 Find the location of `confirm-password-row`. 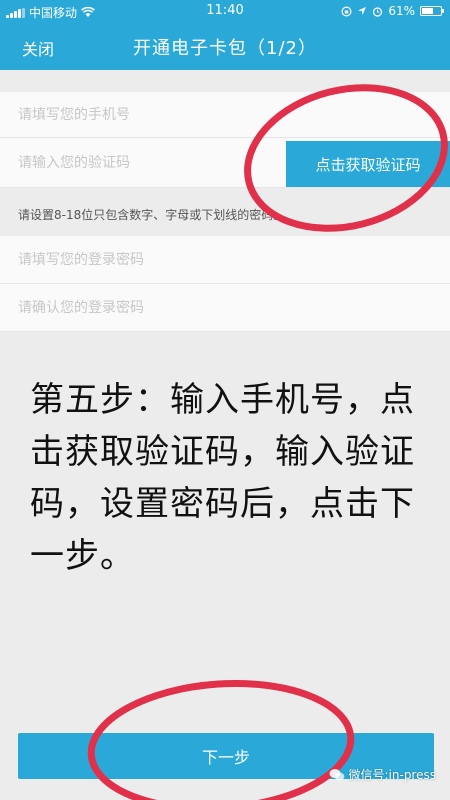

confirm-password-row is located at coordinates (225, 308).